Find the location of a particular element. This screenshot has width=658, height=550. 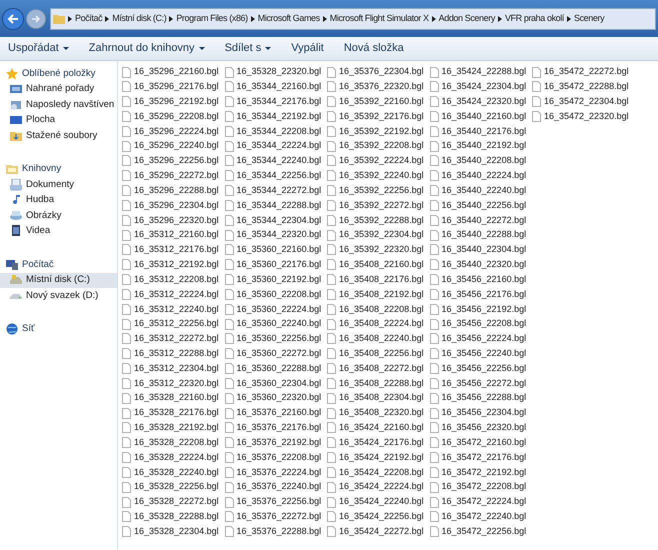

file-item: 16_35472_22304.bgl is located at coordinates (580, 101).